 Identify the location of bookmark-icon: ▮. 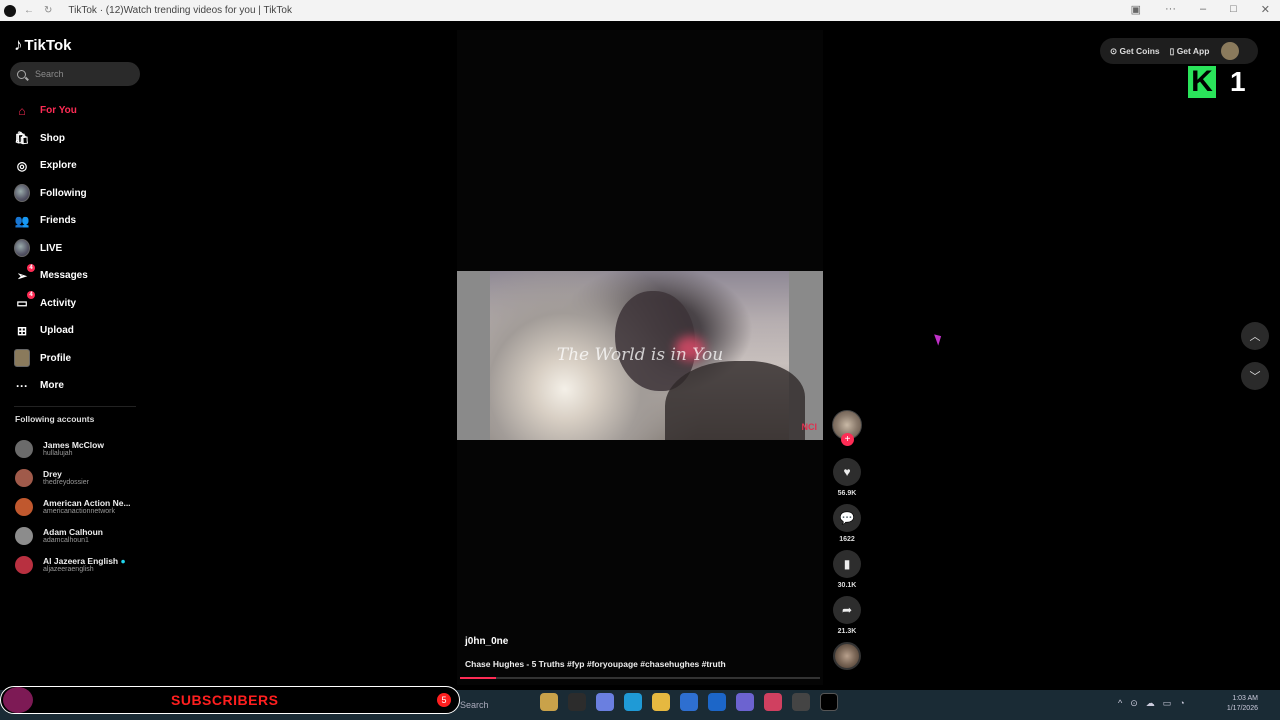
(847, 564).